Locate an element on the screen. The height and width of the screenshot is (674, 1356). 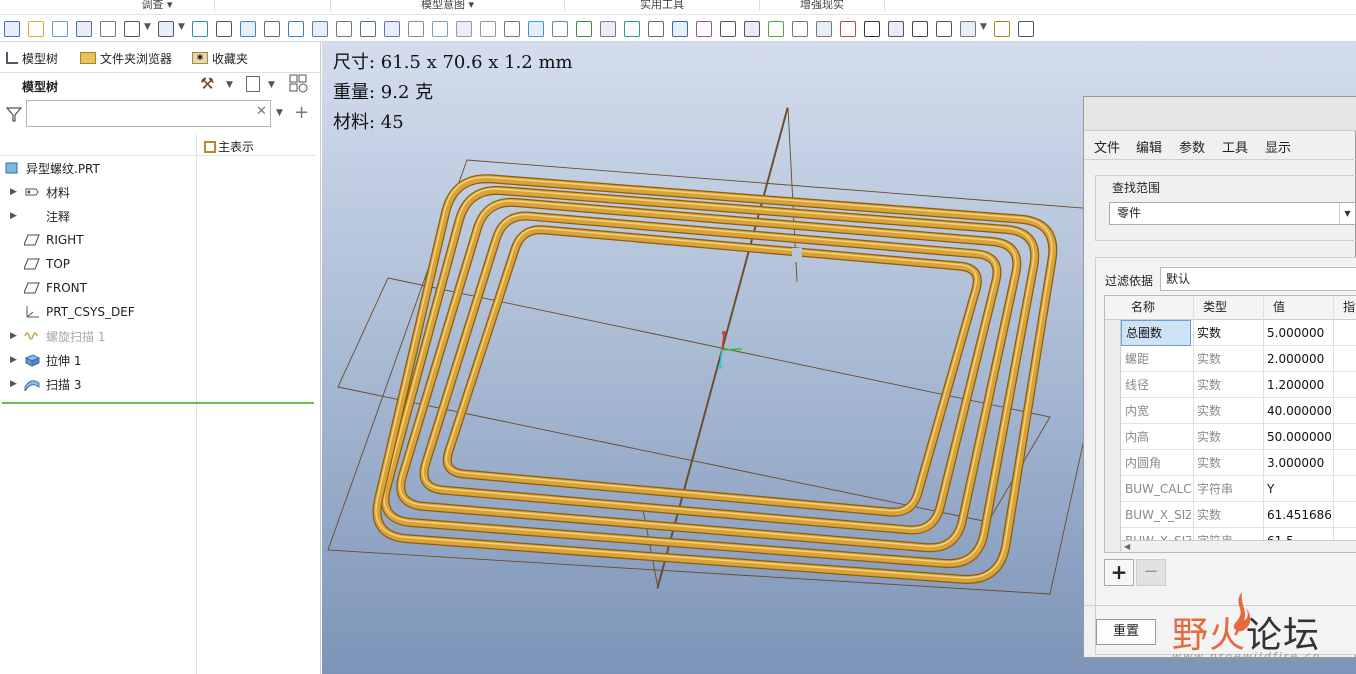
param-value-cell: 61.451686 is located at coordinates (1297, 515).